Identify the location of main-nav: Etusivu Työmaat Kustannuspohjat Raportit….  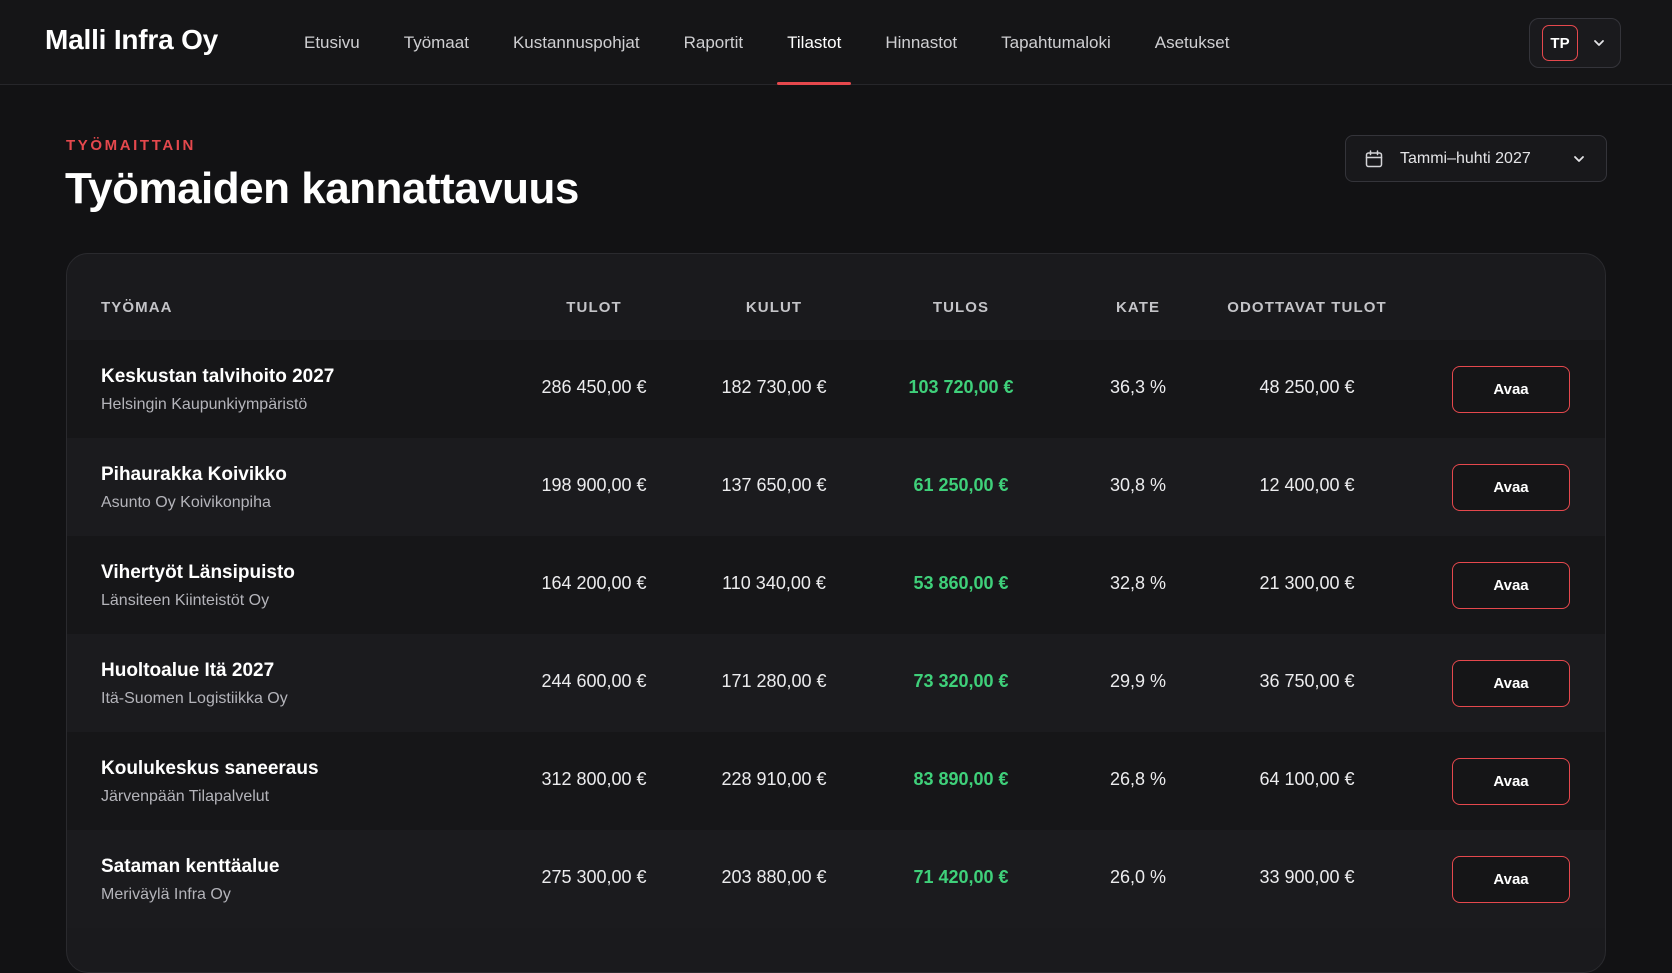
(766, 42).